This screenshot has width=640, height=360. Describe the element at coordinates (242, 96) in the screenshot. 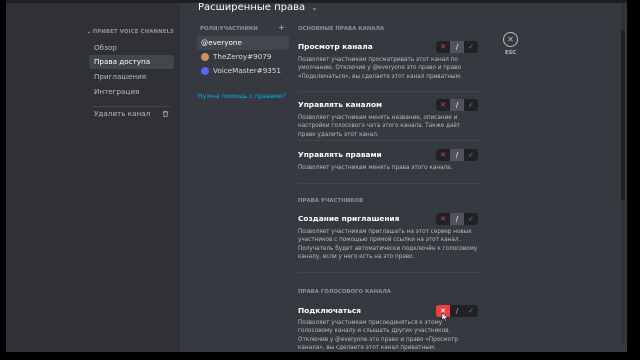

I see `permissions-help-link: Нужна помощь с правами?` at that location.